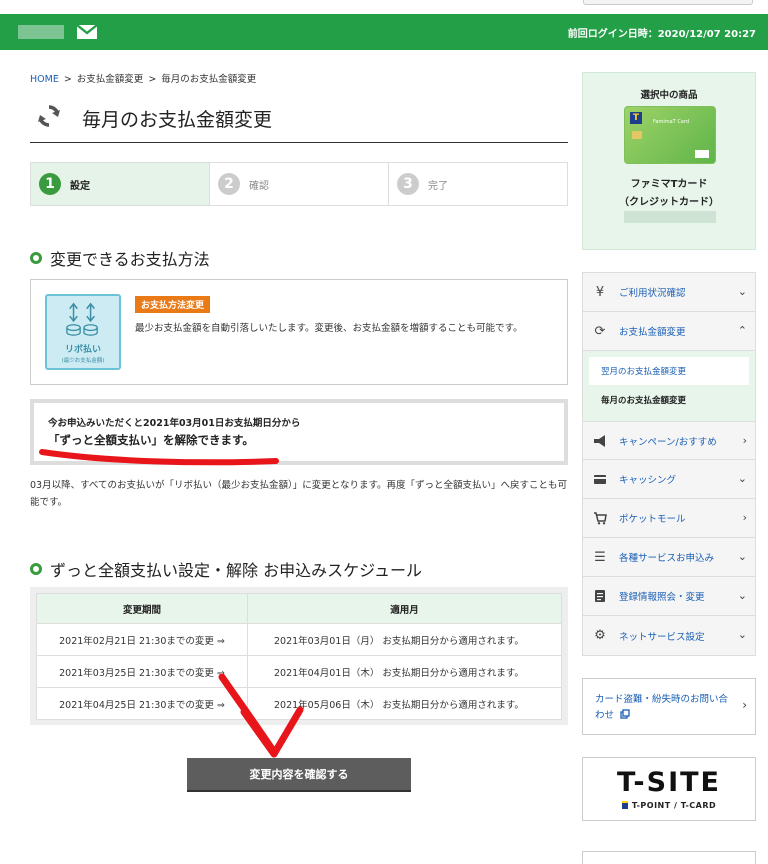  Describe the element at coordinates (742, 330) in the screenshot. I see `chevron-up-icon: ⌃` at that location.